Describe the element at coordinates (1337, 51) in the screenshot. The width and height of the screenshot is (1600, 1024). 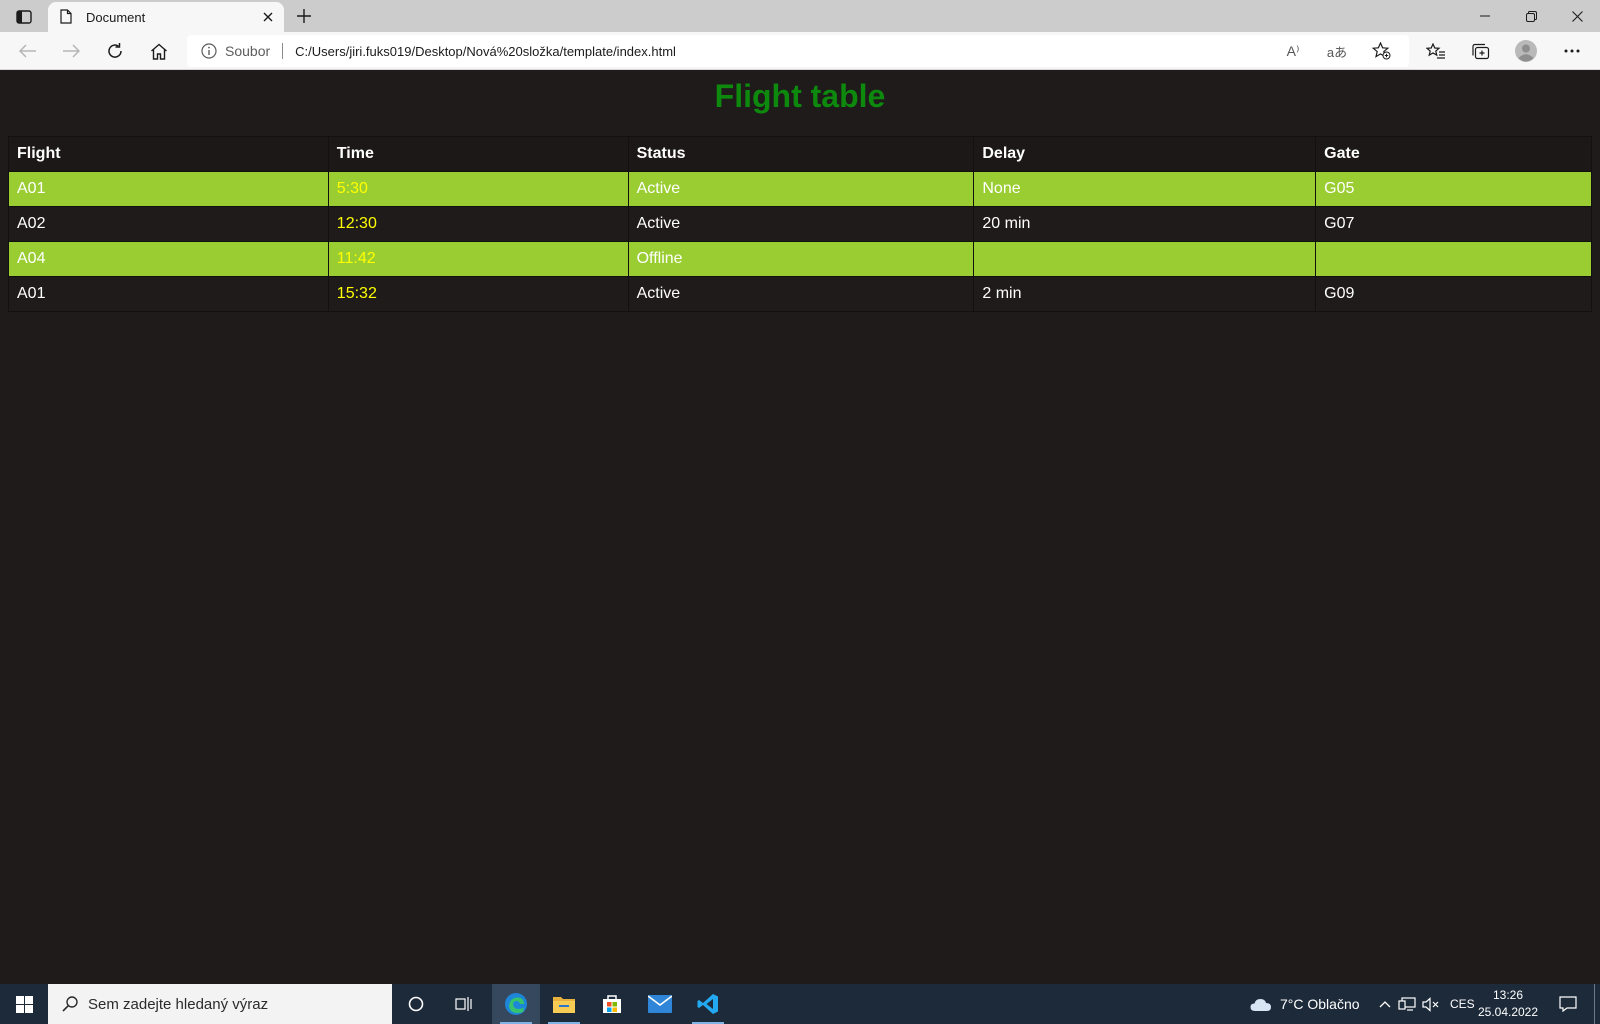
I see `translate-icon: aあ` at that location.